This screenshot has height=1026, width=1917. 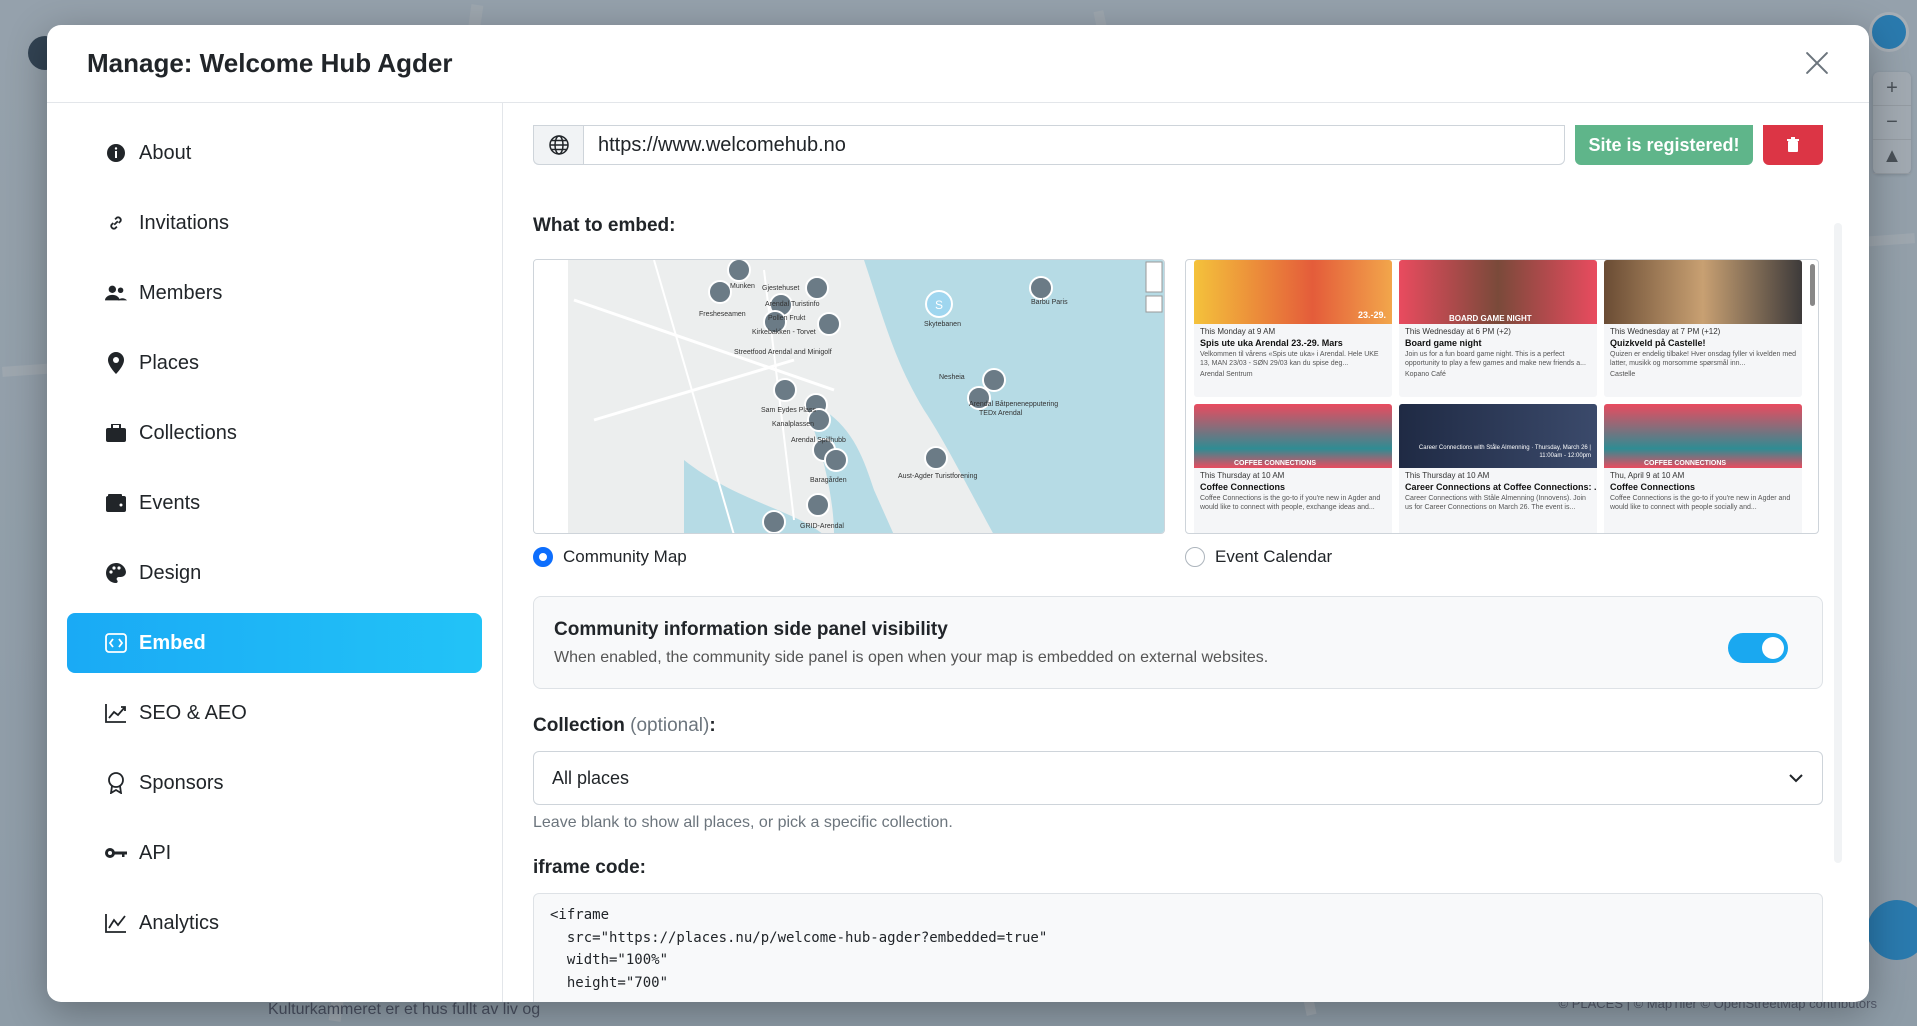 What do you see at coordinates (274, 713) in the screenshot?
I see `sidebar-item-seo: SEO & AEO` at bounding box center [274, 713].